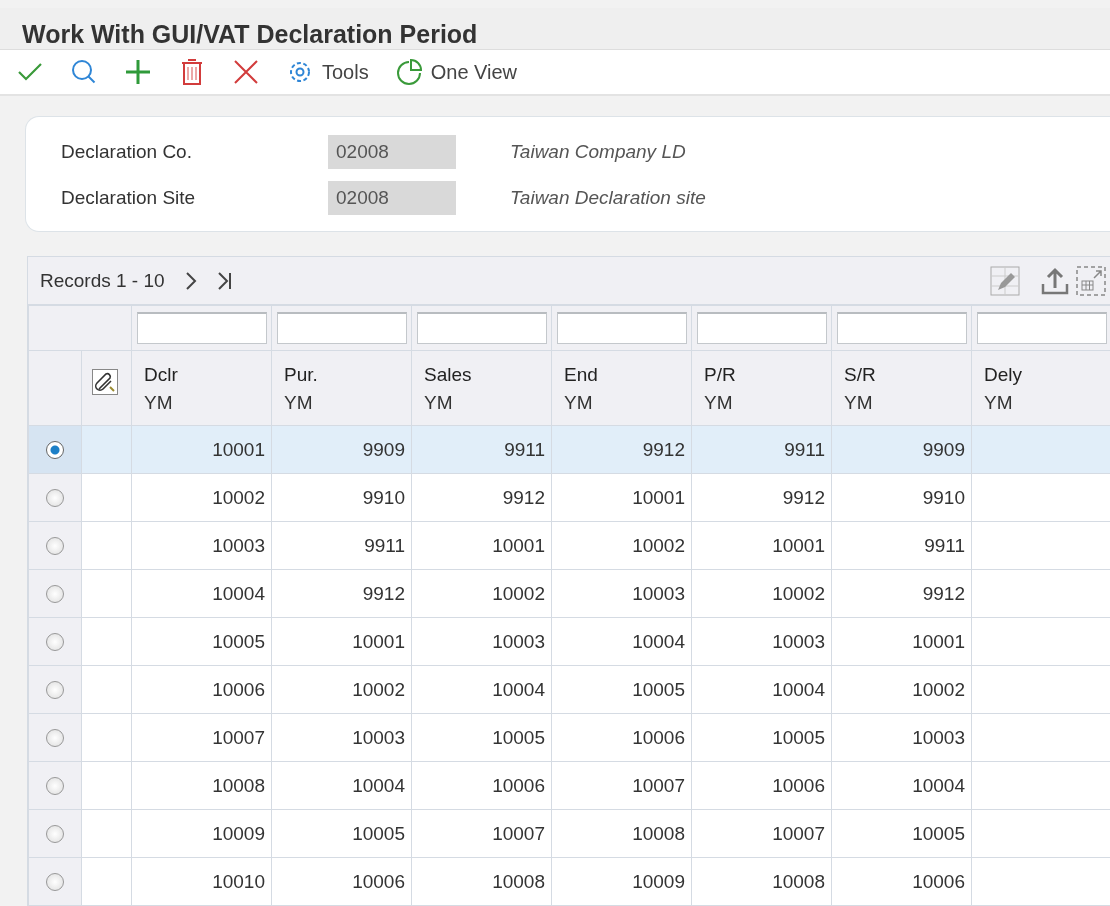 The image size is (1110, 906). I want to click on pie-chart-icon, so click(408, 72).